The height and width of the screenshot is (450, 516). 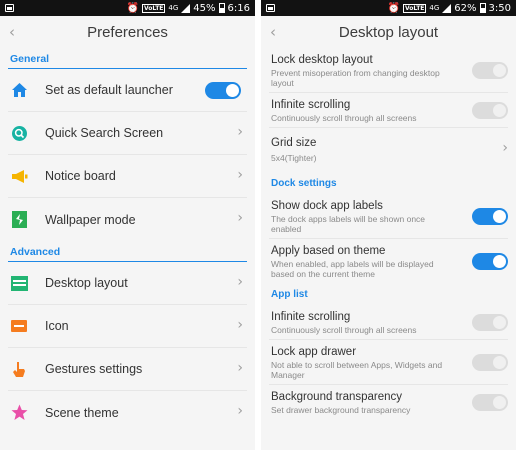 What do you see at coordinates (127, 176) in the screenshot?
I see `notice-board-row: Notice board ›` at bounding box center [127, 176].